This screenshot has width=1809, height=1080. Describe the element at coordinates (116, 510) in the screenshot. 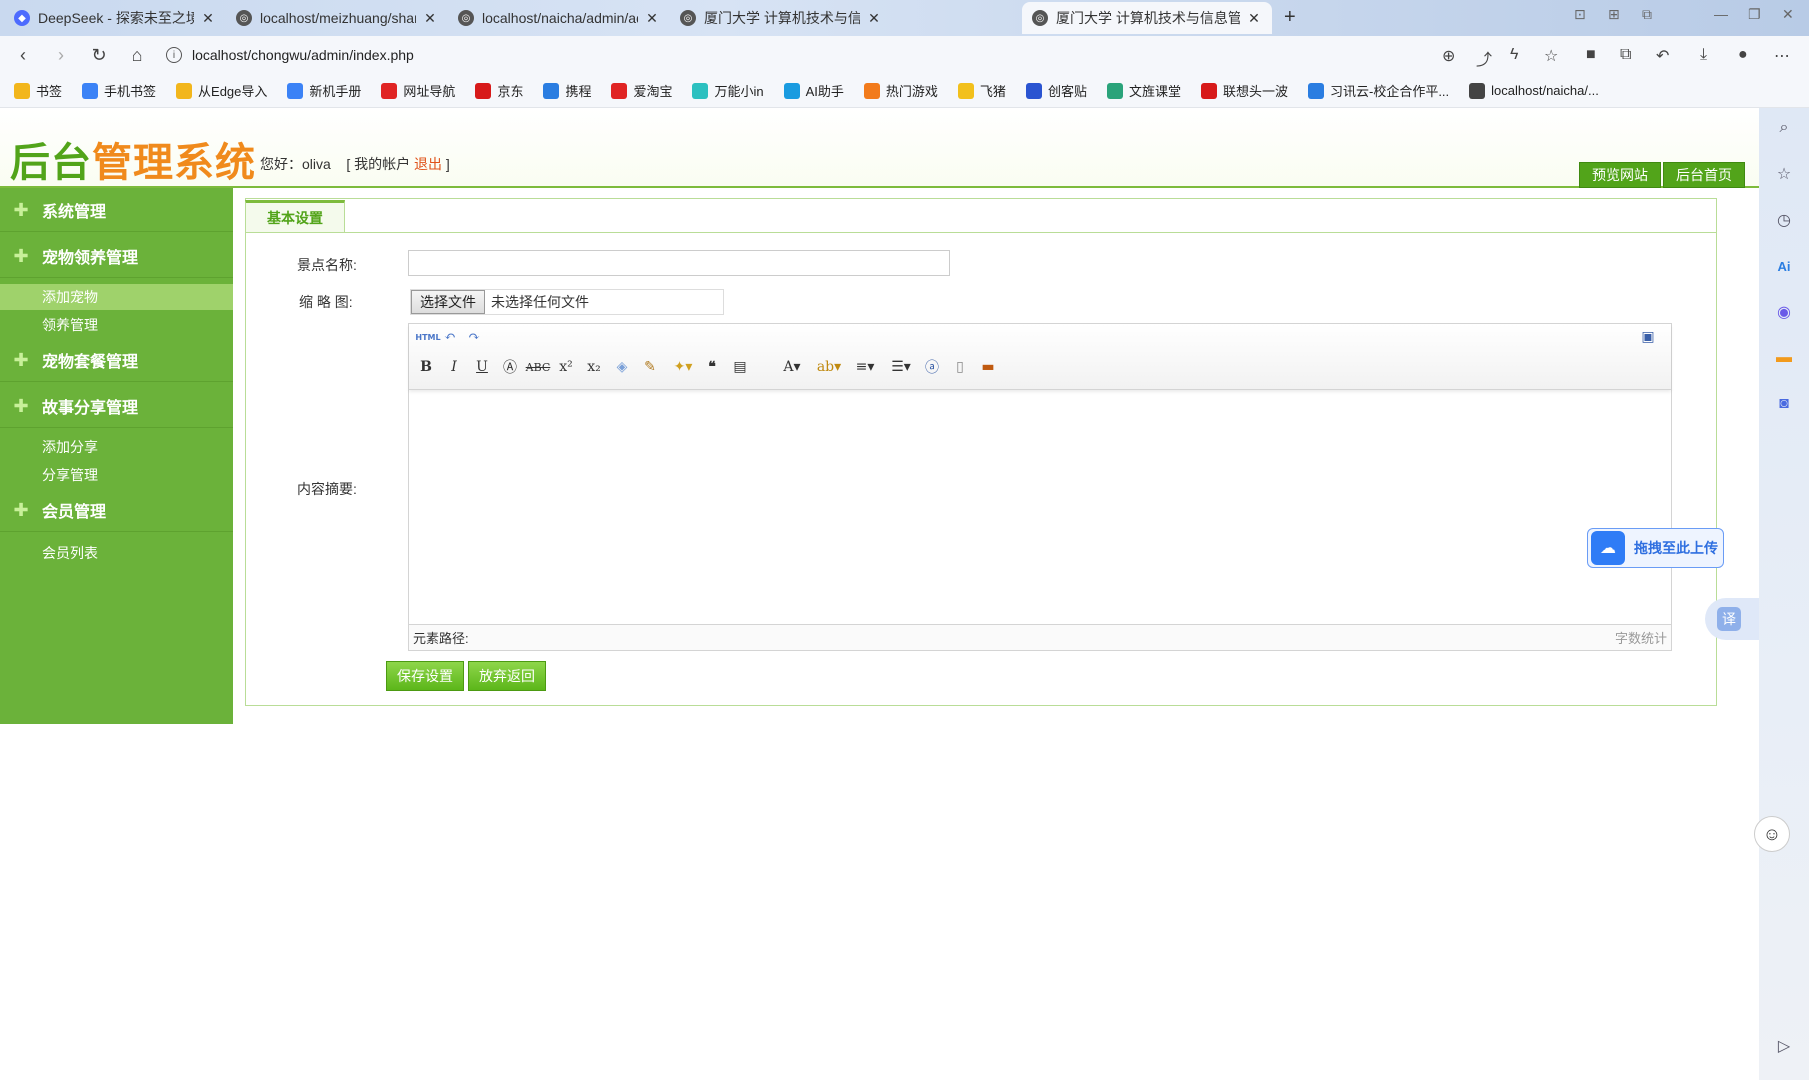

I see `sidebar-section-members: ✚ 会员管理` at that location.